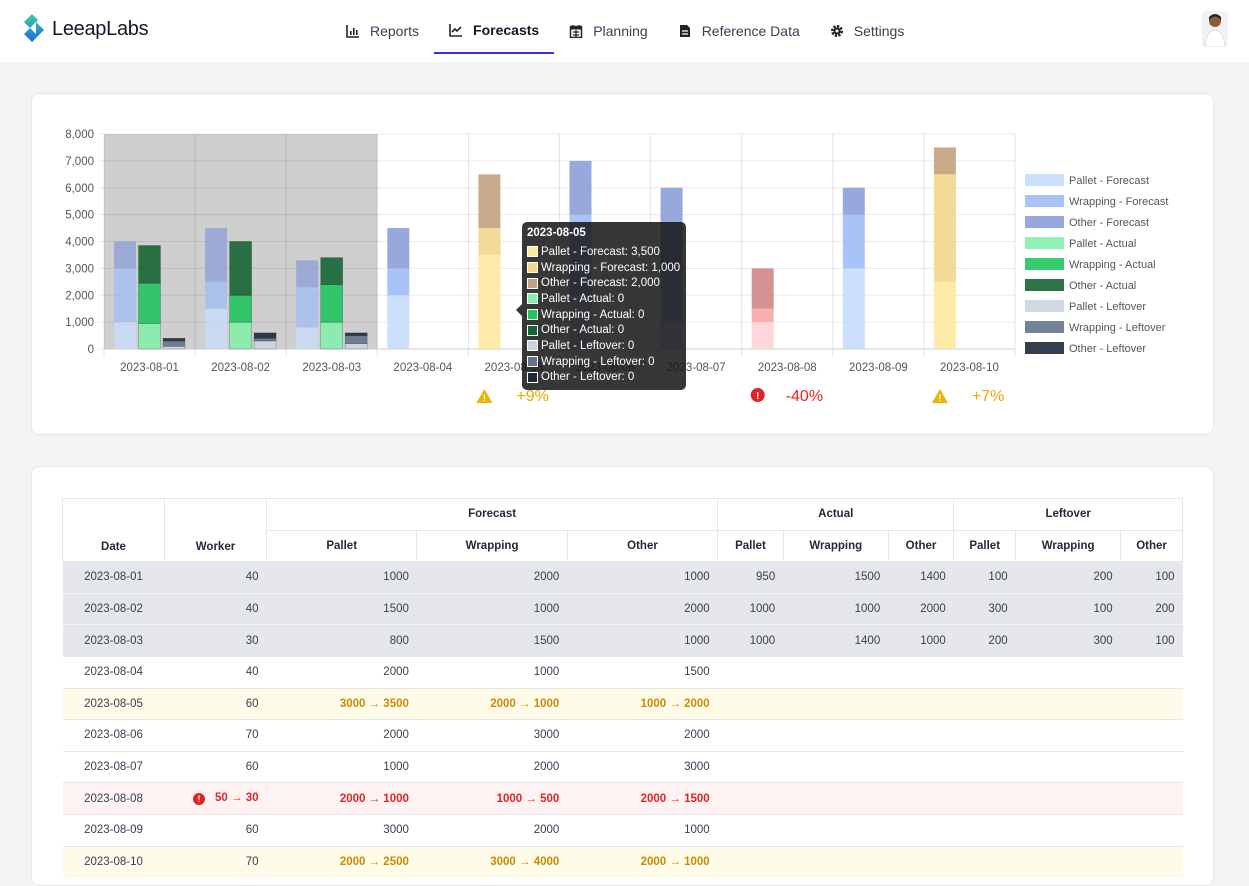  I want to click on tooltip-label: Other - Leftover: 0, so click(588, 377).